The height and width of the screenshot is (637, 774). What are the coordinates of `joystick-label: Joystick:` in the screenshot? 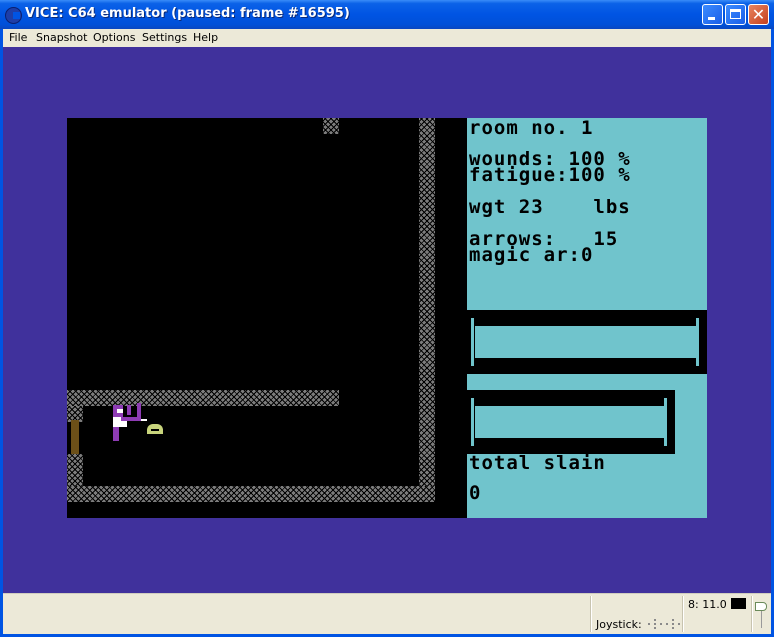 It's located at (619, 624).